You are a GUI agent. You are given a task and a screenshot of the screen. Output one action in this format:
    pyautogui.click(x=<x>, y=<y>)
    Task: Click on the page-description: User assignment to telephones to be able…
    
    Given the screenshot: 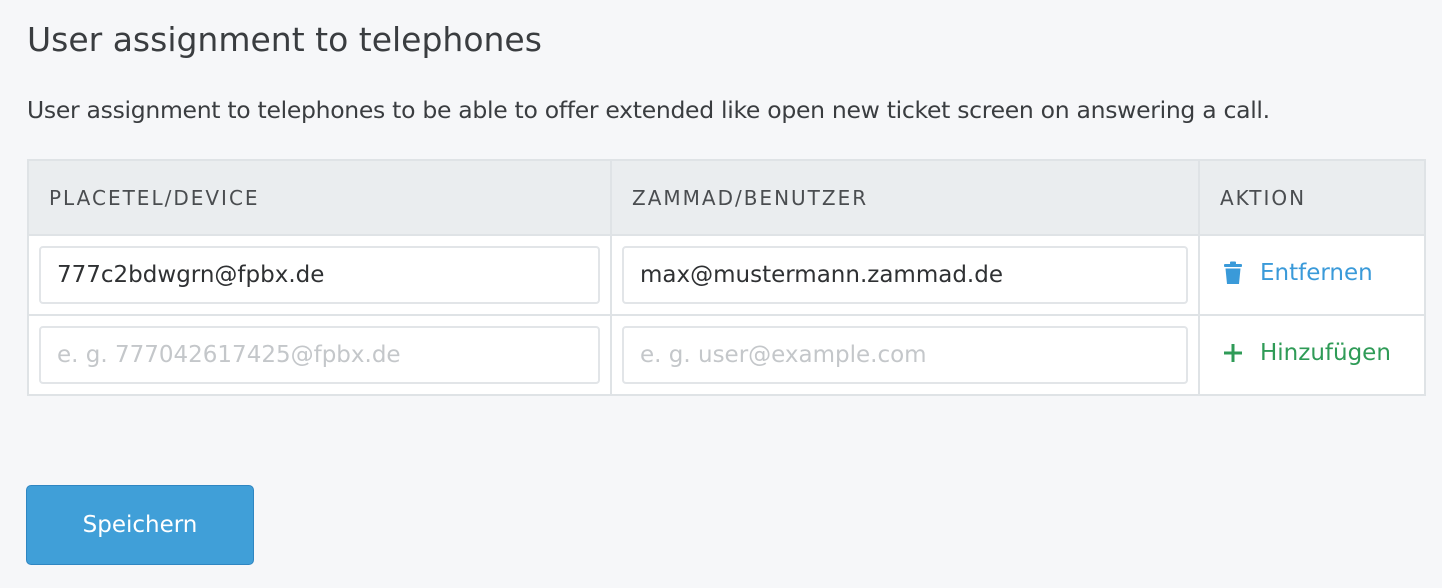 What is the action you would take?
    pyautogui.click(x=648, y=110)
    